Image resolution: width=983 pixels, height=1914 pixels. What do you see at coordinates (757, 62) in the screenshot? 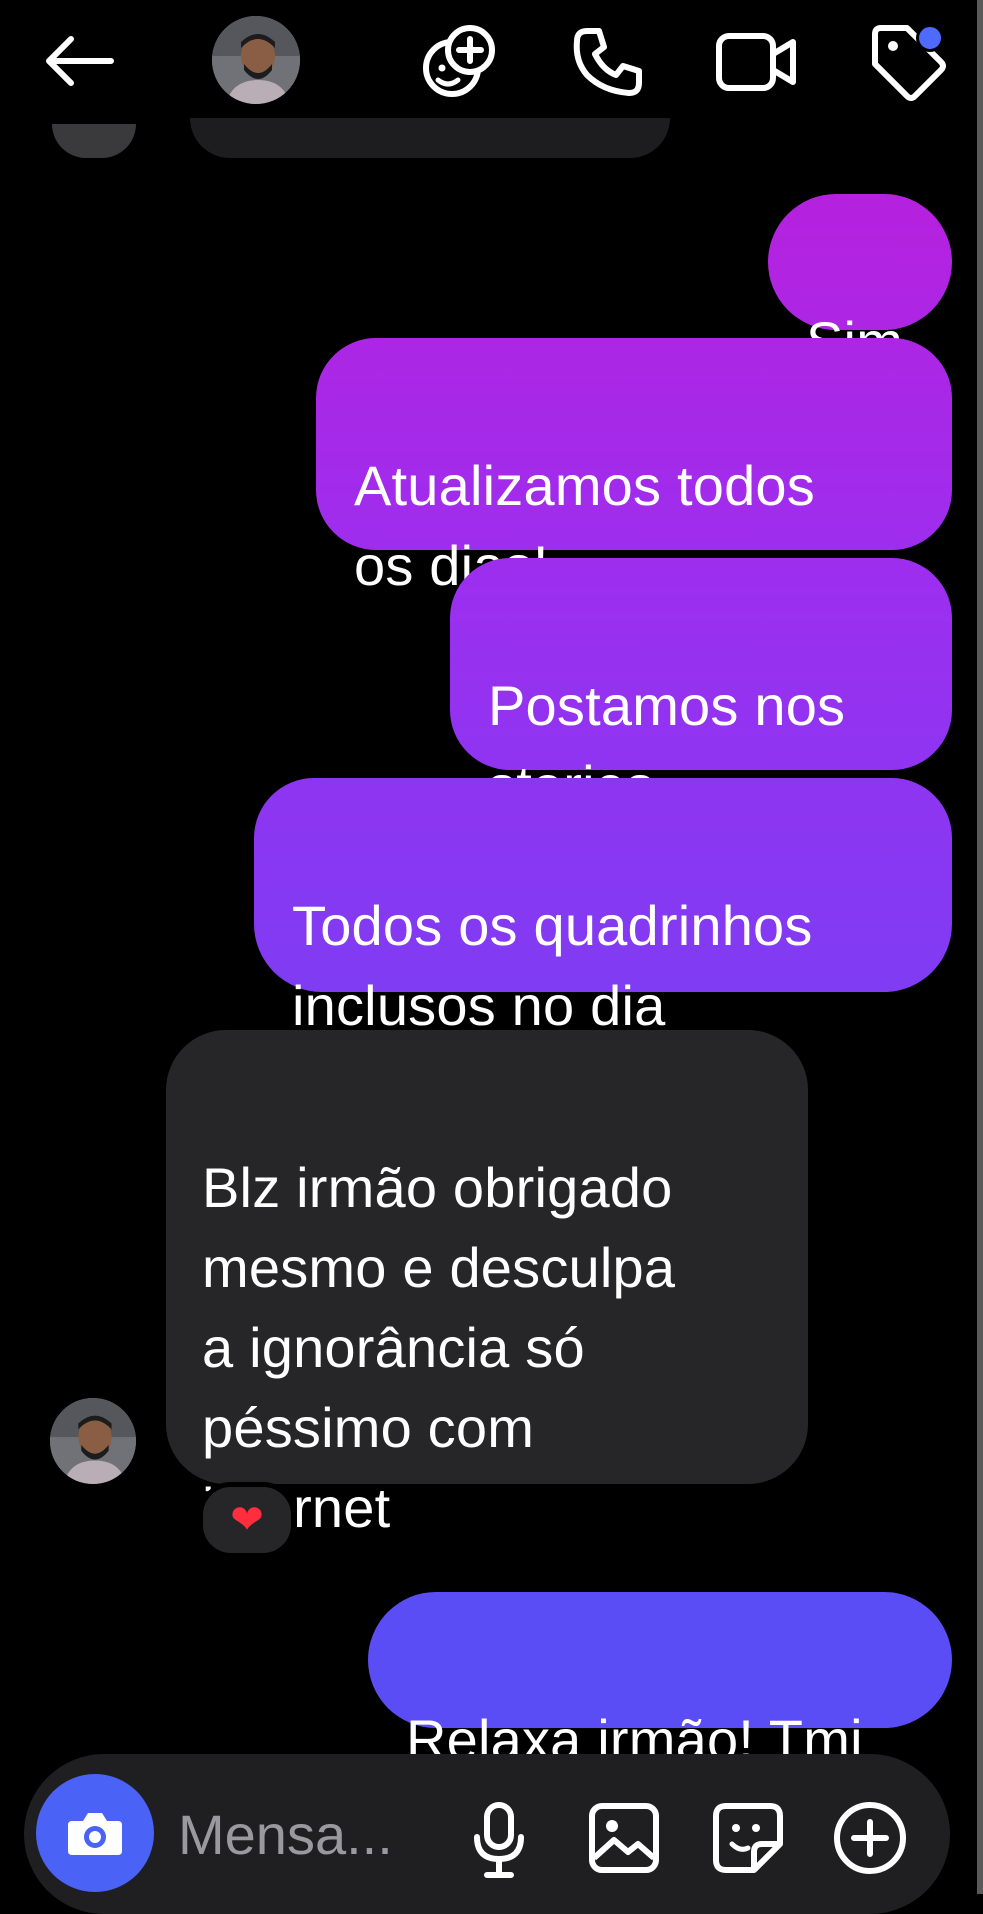
I see `video-camera-icon` at bounding box center [757, 62].